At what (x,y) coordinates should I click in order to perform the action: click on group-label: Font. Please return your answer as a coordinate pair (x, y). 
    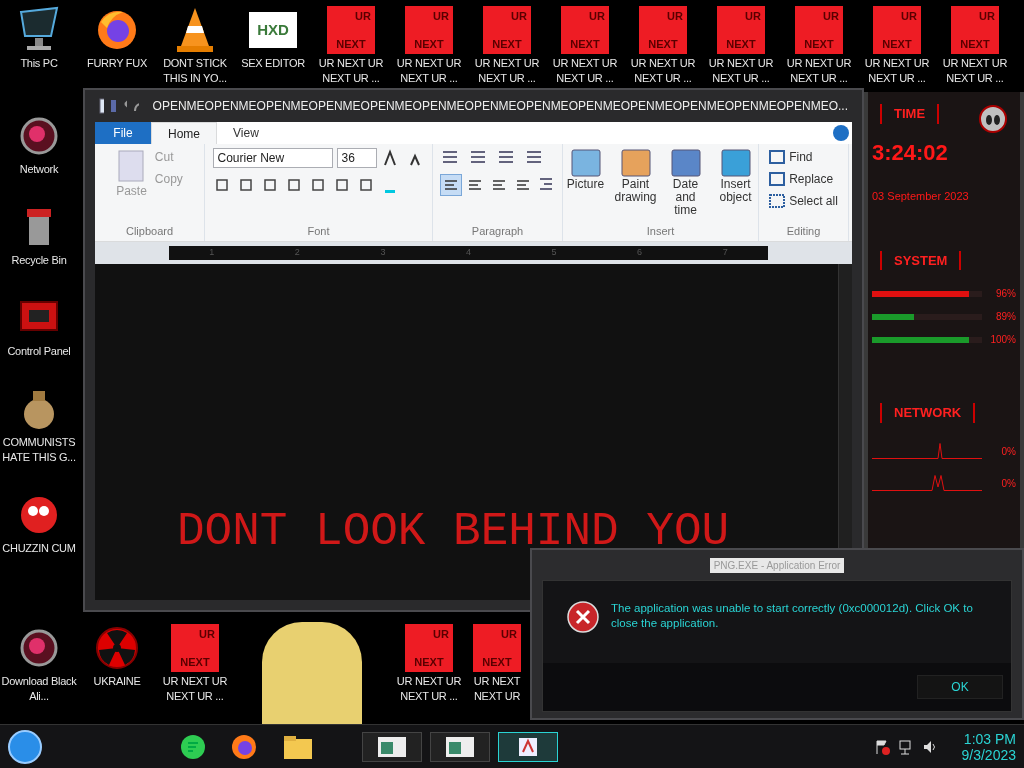
    Looking at the image, I should click on (318, 231).